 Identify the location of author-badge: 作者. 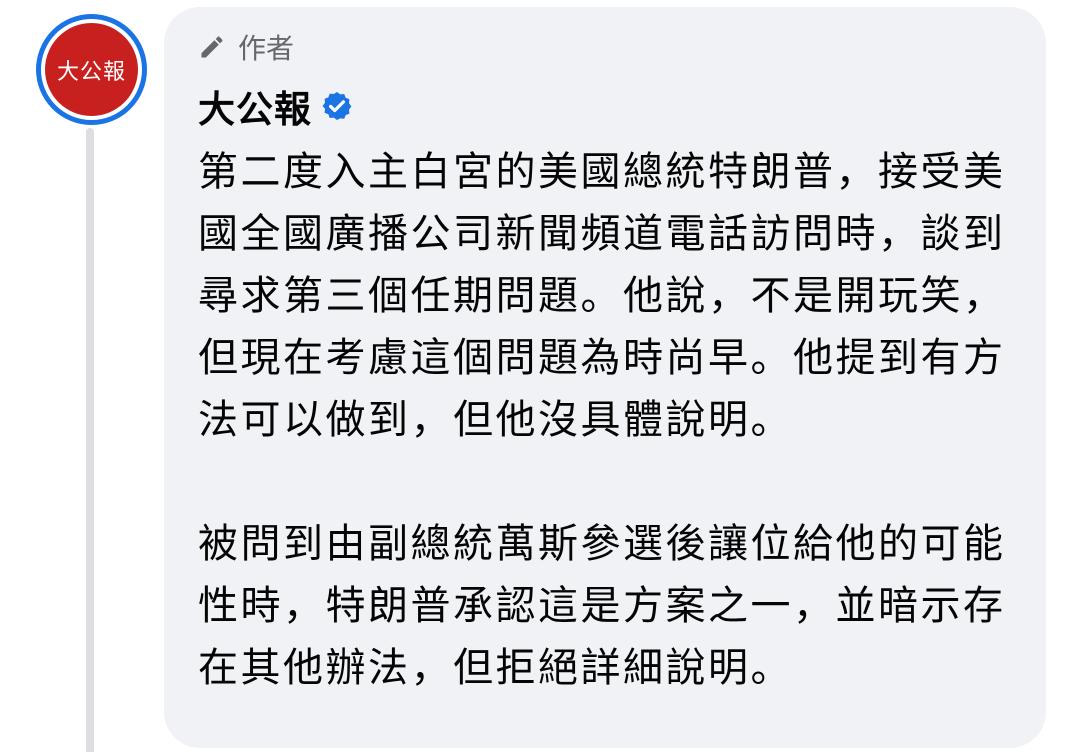
(246, 47).